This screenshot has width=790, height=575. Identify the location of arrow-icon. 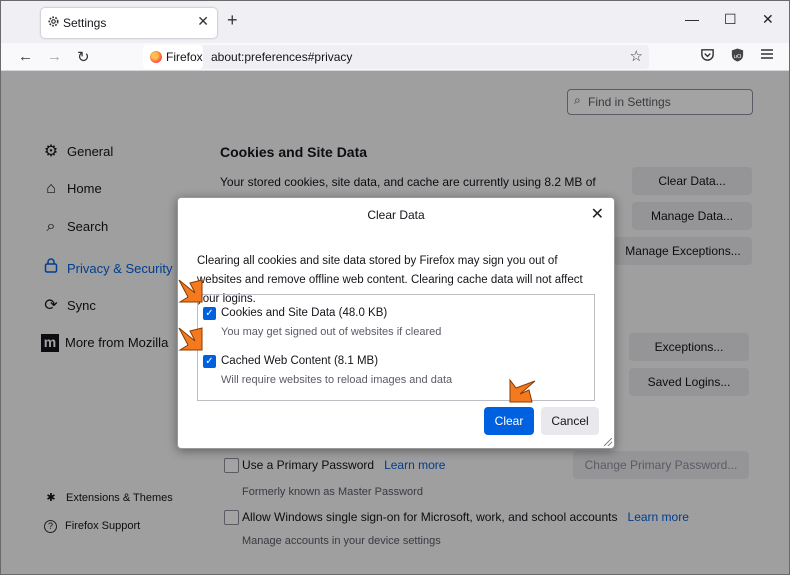
(357, 341).